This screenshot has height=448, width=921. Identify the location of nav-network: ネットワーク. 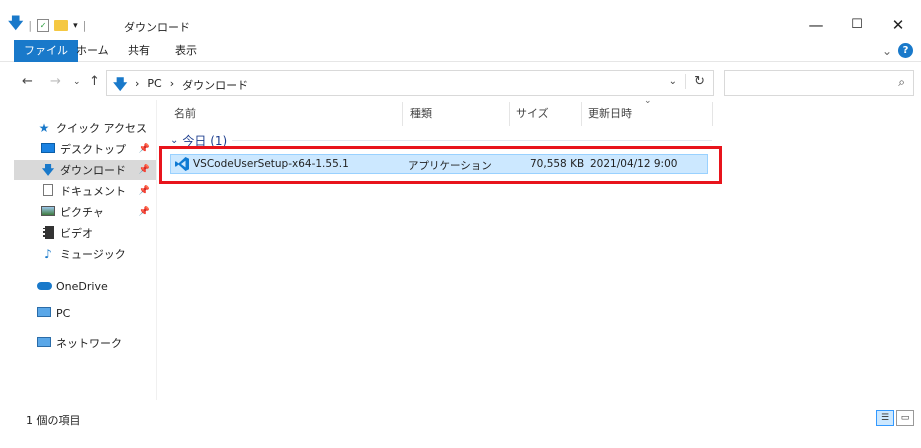
(85, 343).